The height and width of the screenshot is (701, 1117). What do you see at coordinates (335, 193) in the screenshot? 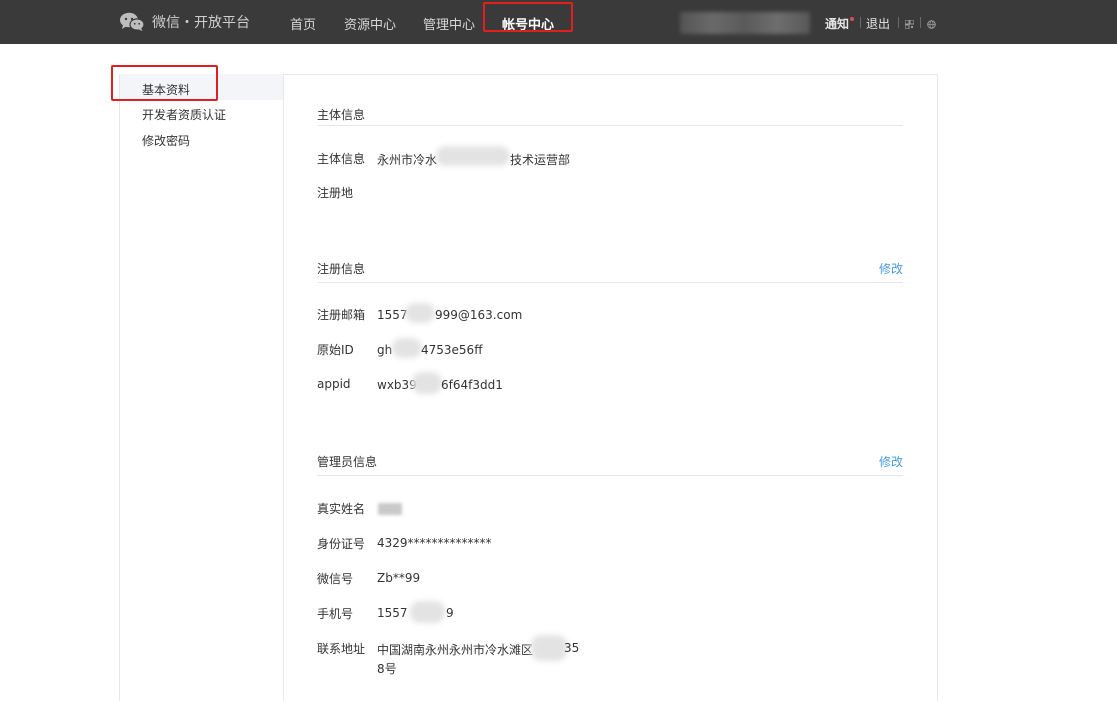
I see `label-registered-place: 注册地` at bounding box center [335, 193].